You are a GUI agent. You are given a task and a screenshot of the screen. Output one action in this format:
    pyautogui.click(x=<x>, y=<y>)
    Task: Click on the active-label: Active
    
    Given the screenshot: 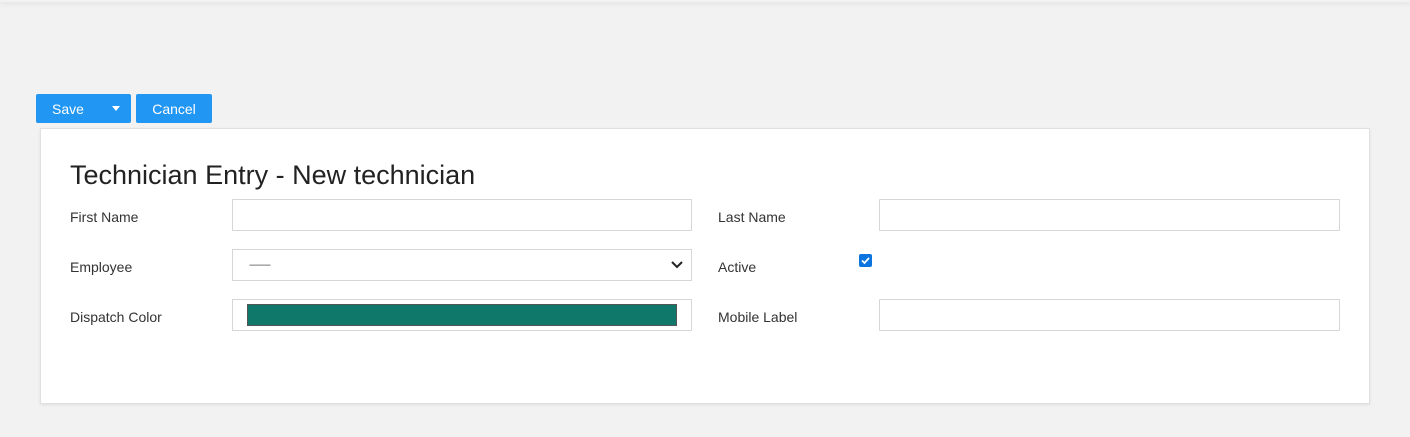 What is the action you would take?
    pyautogui.click(x=737, y=267)
    